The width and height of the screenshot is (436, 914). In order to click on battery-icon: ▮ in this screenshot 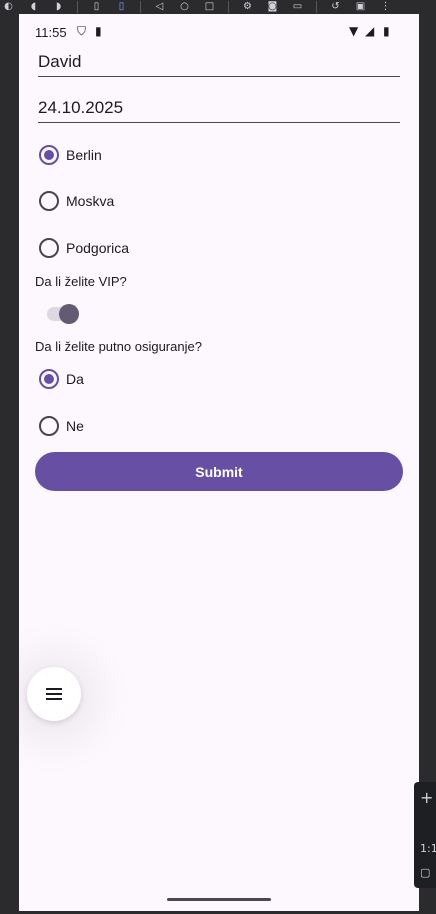, I will do `click(386, 31)`.